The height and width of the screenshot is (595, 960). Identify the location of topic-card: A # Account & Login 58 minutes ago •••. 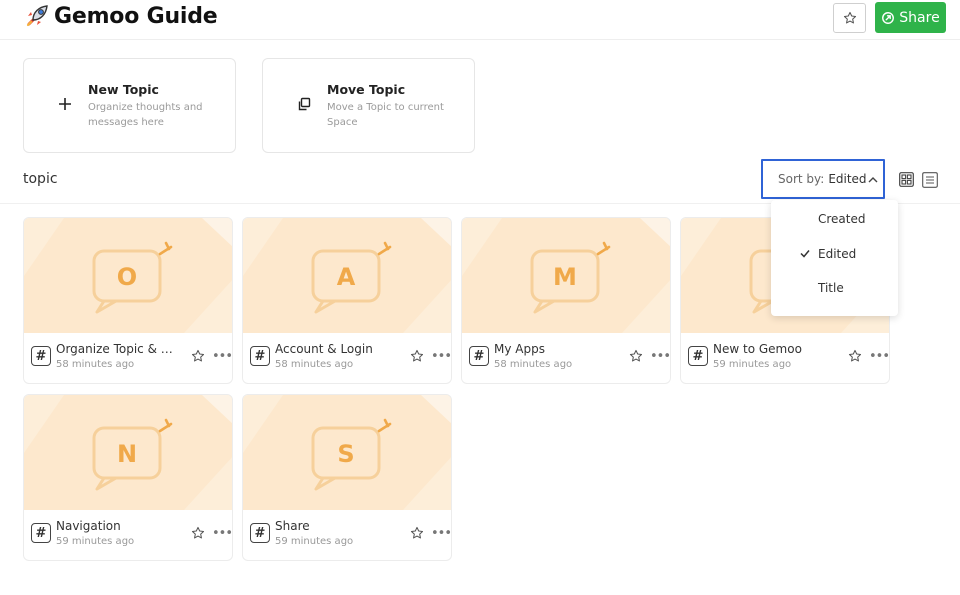
(347, 300).